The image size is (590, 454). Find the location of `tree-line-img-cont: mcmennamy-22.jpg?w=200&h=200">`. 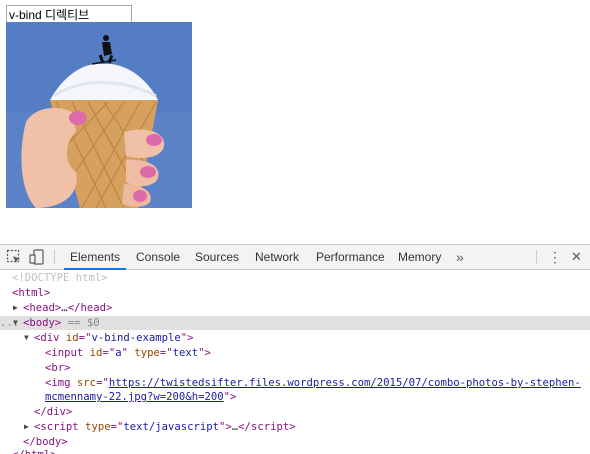

tree-line-img-cont: mcmennamy-22.jpg?w=200&h=200"> is located at coordinates (295, 397).